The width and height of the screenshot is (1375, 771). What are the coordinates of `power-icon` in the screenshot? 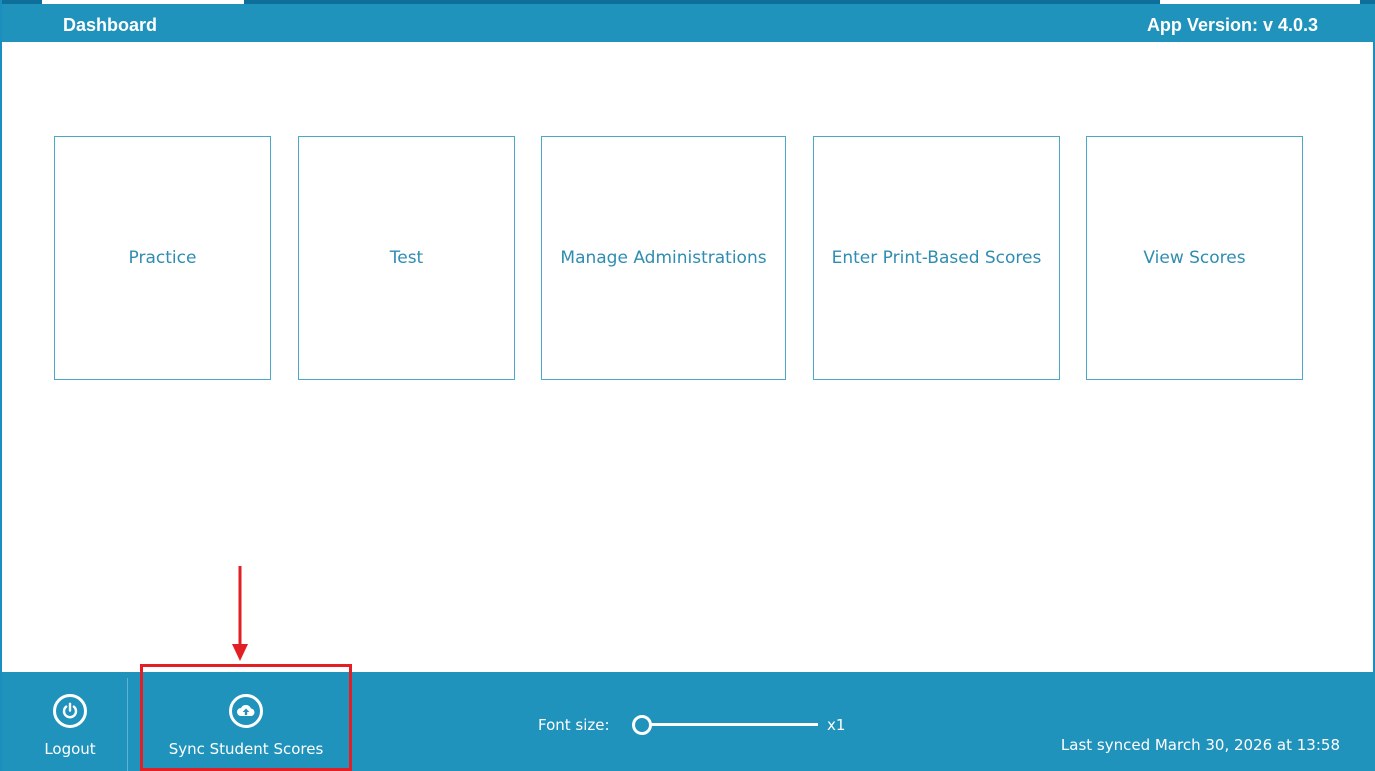 It's located at (70, 711).